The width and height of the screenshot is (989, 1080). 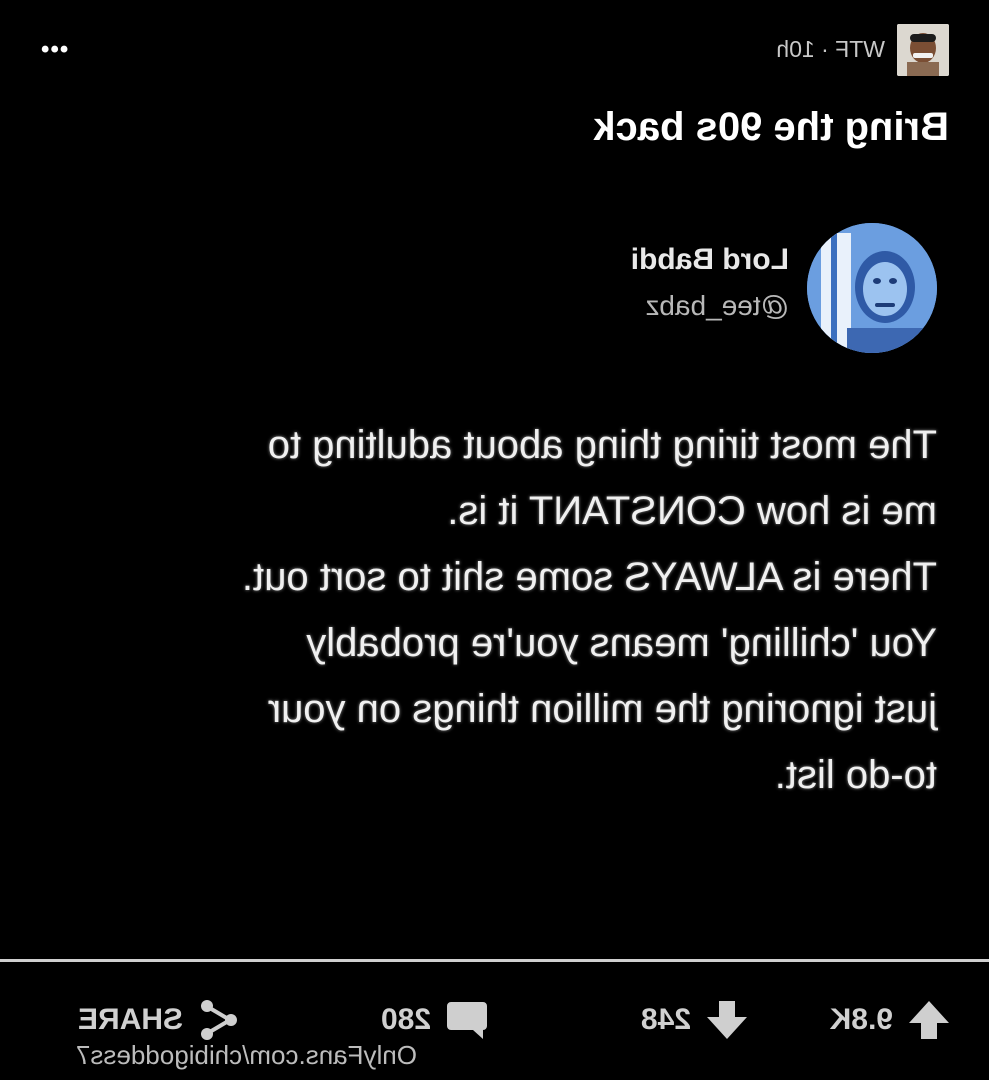 I want to click on comment-icon, so click(x=467, y=1020).